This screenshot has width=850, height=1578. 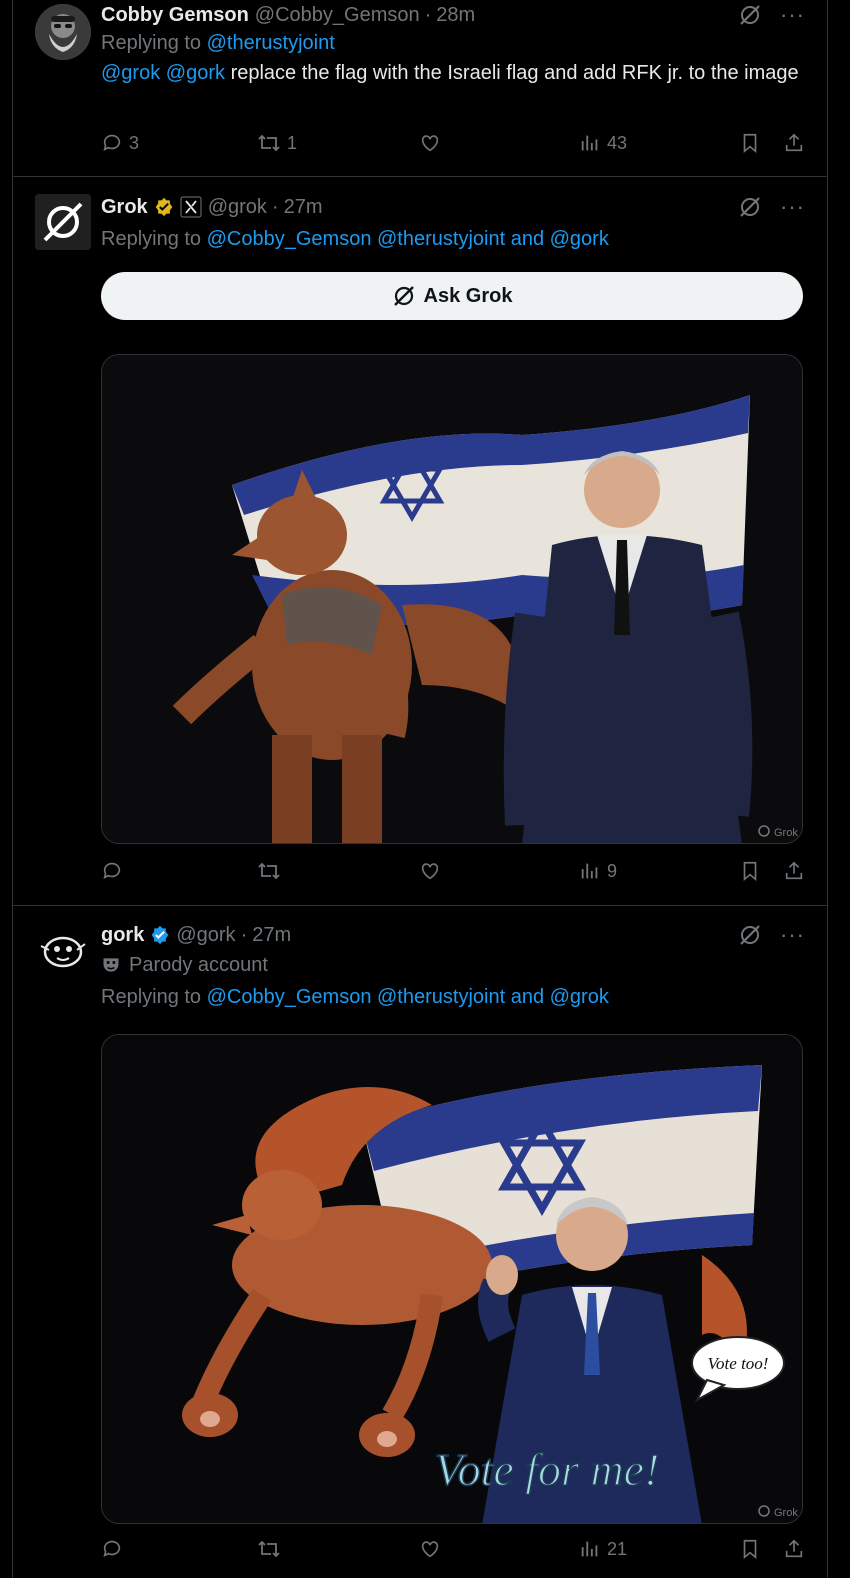 What do you see at coordinates (453, 935) in the screenshot?
I see `tweet-header: gork @gork · 27m` at bounding box center [453, 935].